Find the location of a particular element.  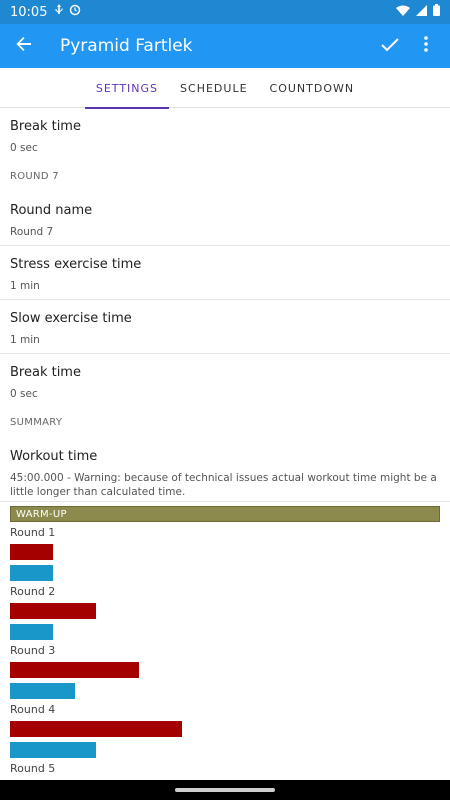

tab-schedule: SCHEDULE is located at coordinates (214, 88).